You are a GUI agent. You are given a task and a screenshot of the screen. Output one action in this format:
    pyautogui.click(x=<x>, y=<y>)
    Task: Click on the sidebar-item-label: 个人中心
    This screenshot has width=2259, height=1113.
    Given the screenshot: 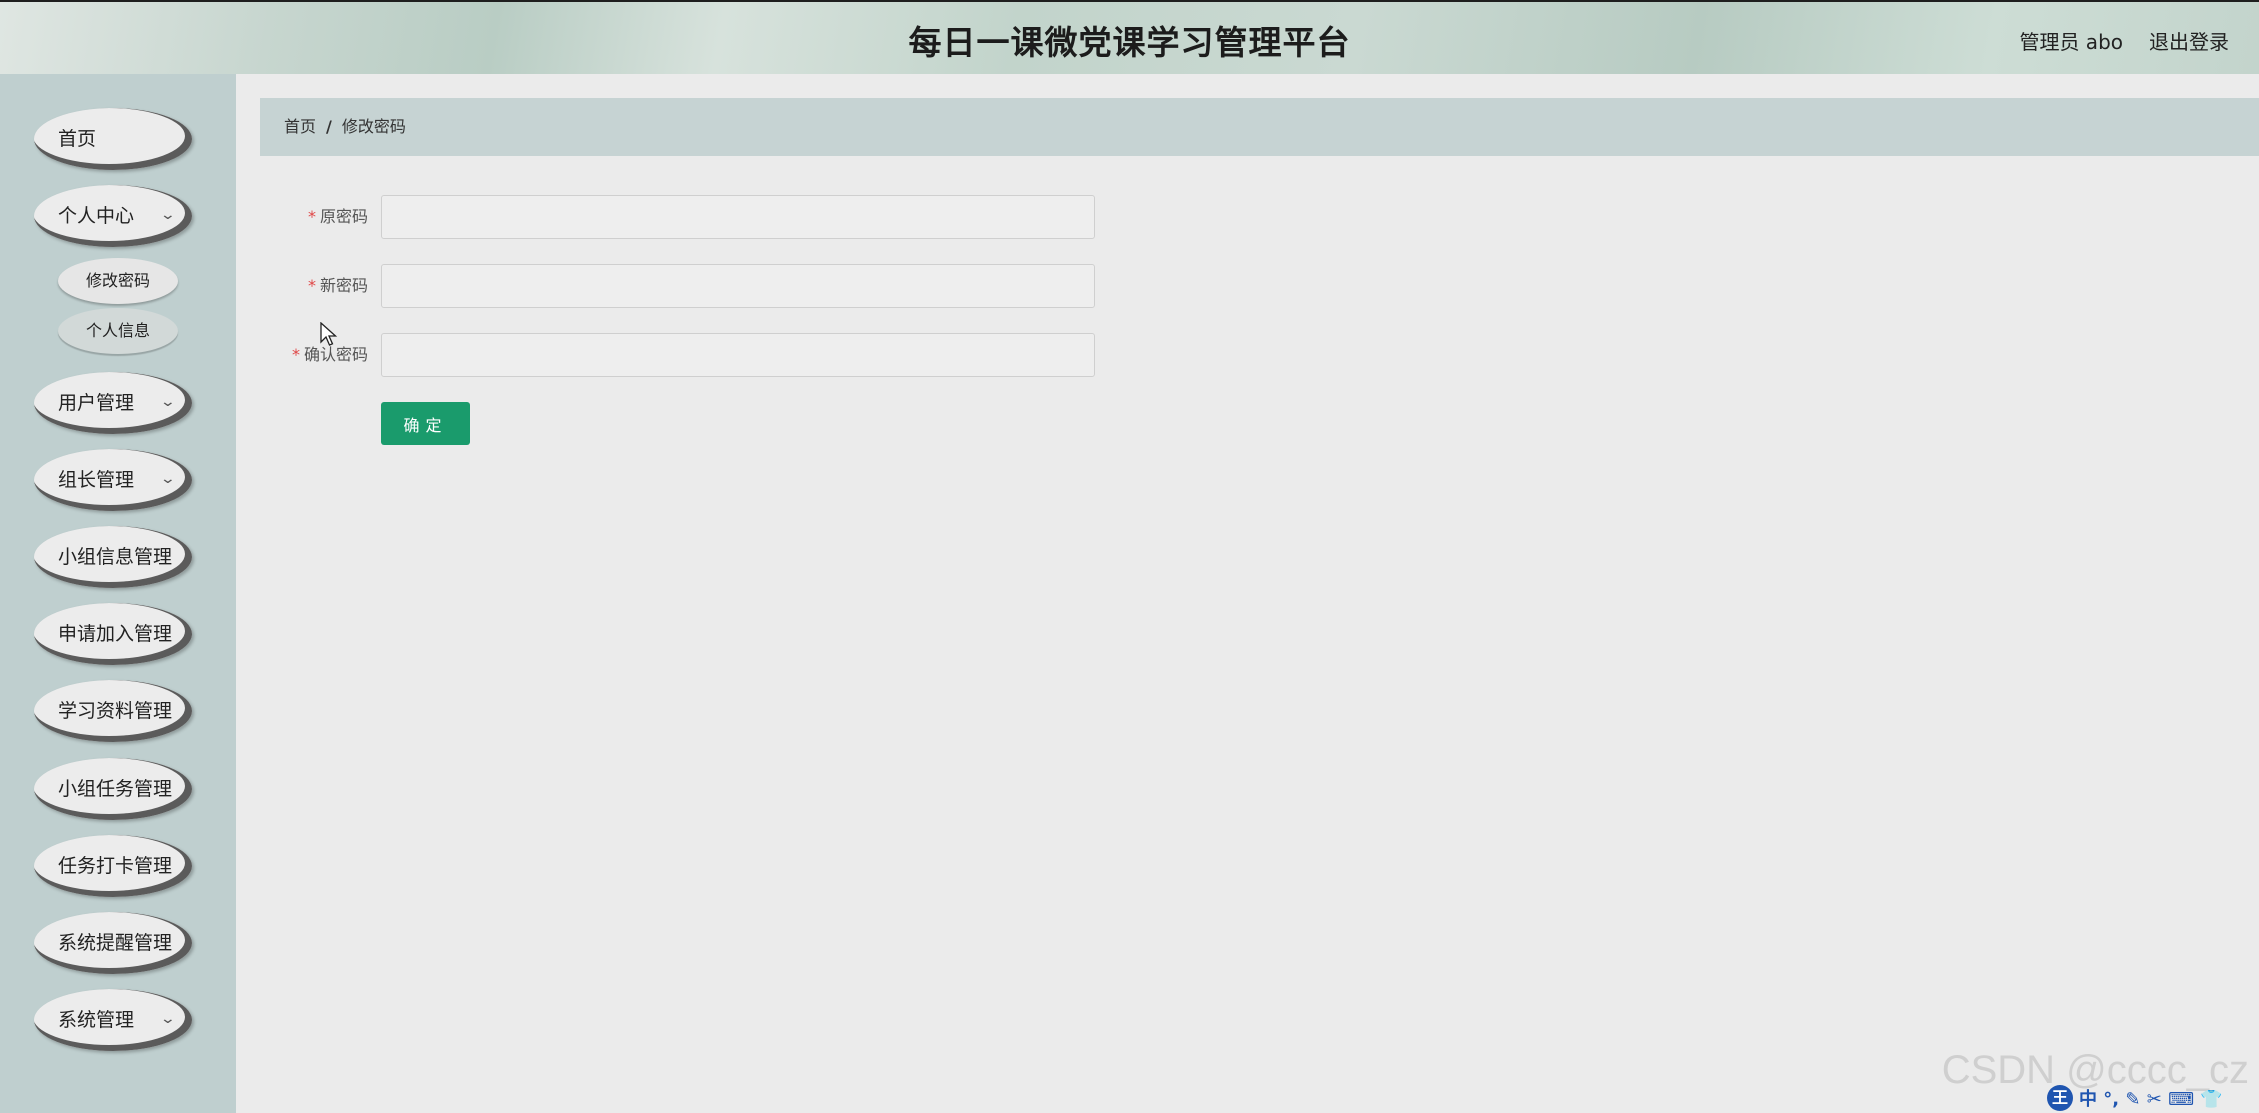 What is the action you would take?
    pyautogui.click(x=96, y=216)
    